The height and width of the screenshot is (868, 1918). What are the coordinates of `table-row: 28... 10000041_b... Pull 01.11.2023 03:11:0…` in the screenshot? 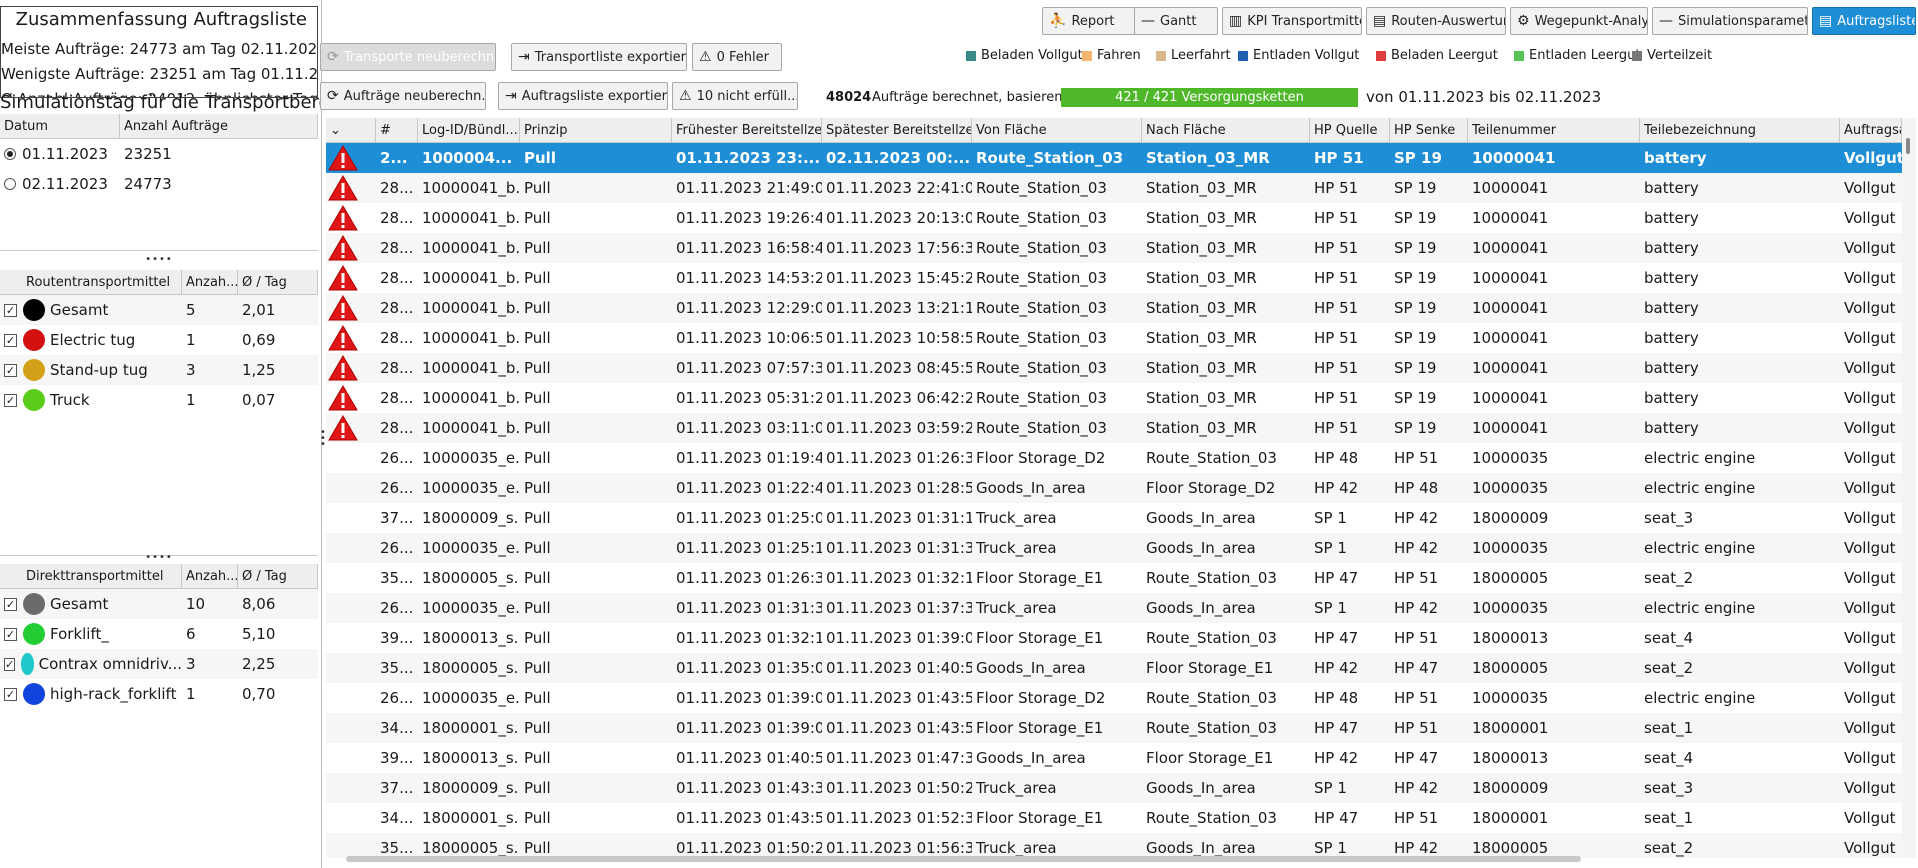 It's located at (1114, 428).